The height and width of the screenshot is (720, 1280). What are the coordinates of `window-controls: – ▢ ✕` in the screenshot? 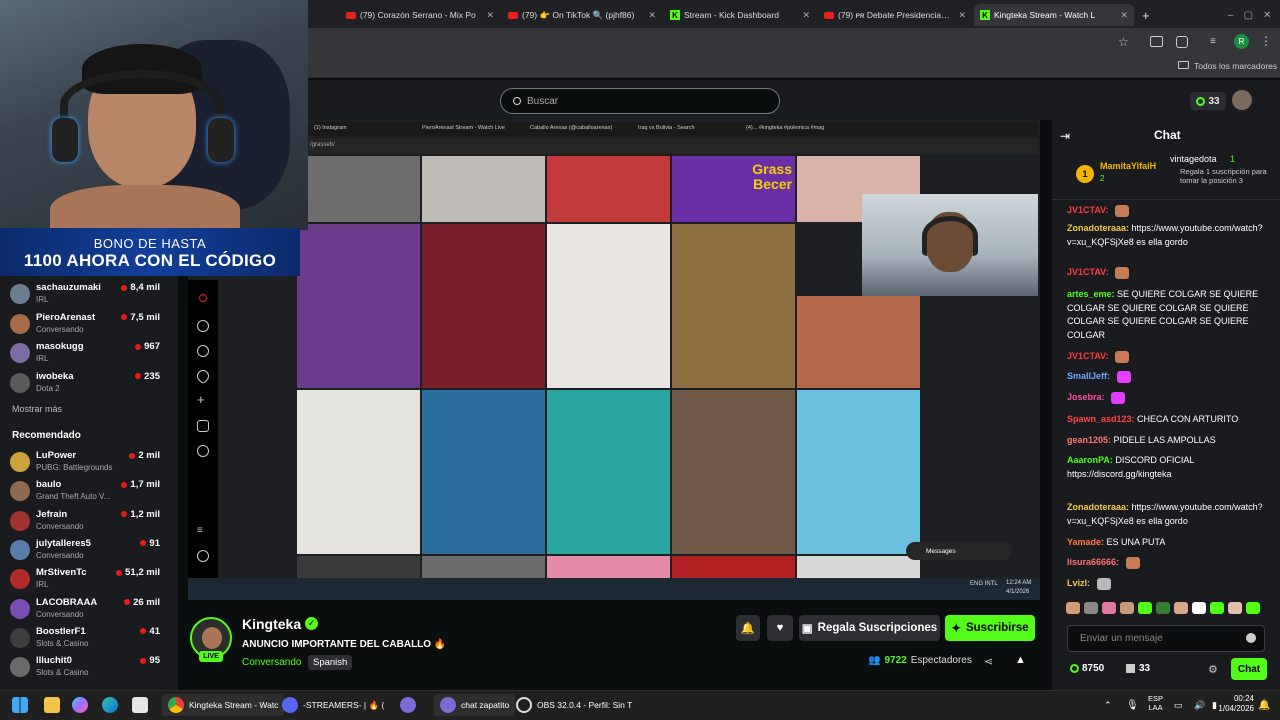 It's located at (1250, 15).